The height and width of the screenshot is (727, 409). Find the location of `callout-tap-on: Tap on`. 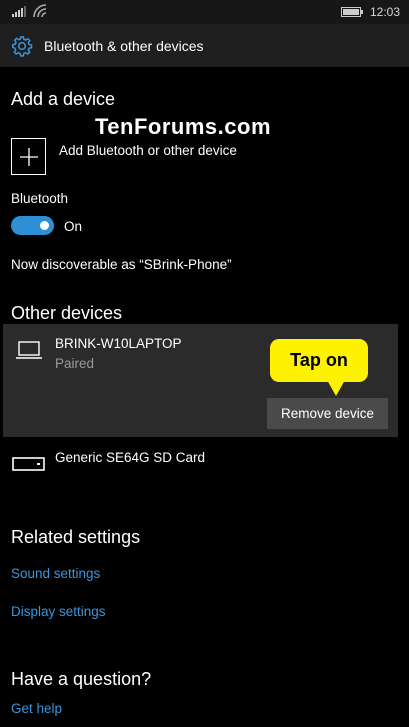

callout-tap-on: Tap on is located at coordinates (319, 360).